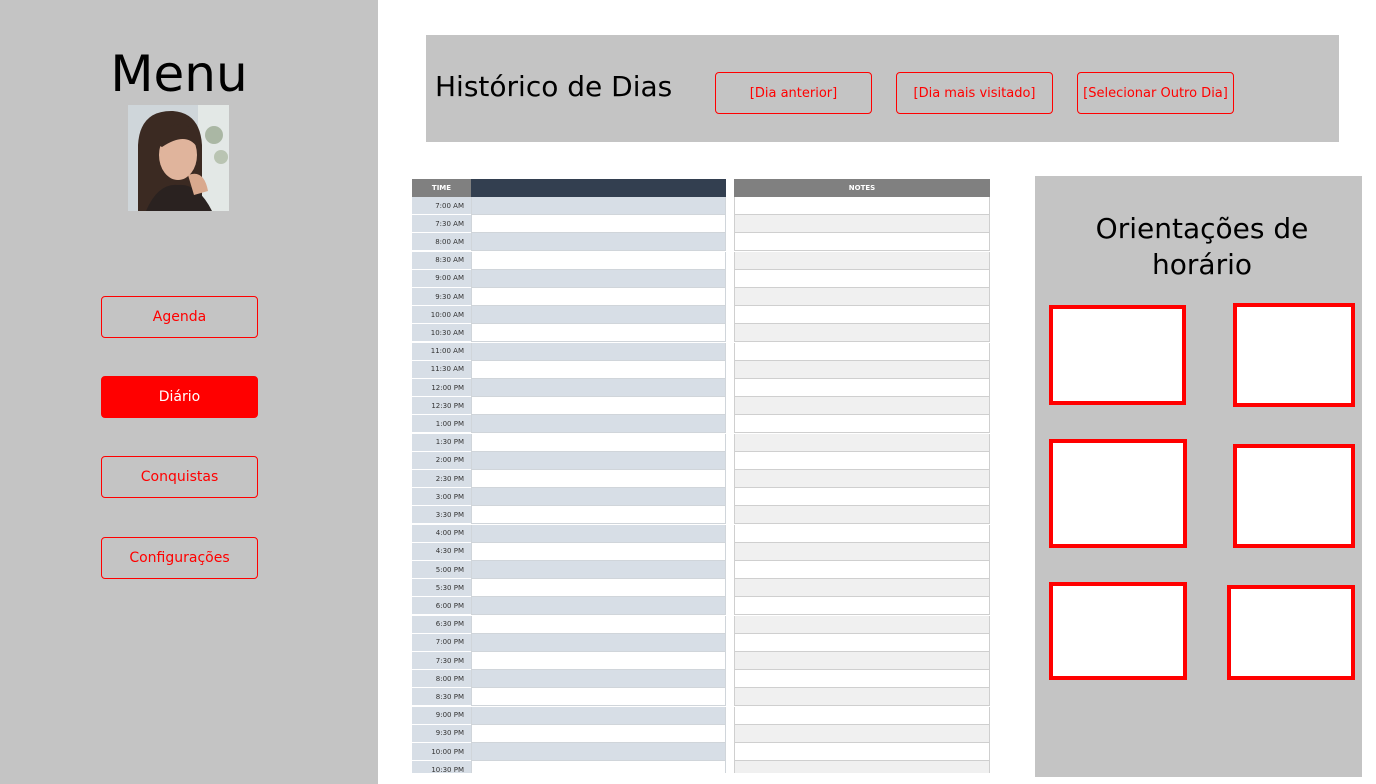 This screenshot has height=784, width=1376. Describe the element at coordinates (178, 158) in the screenshot. I see `avatar` at that location.